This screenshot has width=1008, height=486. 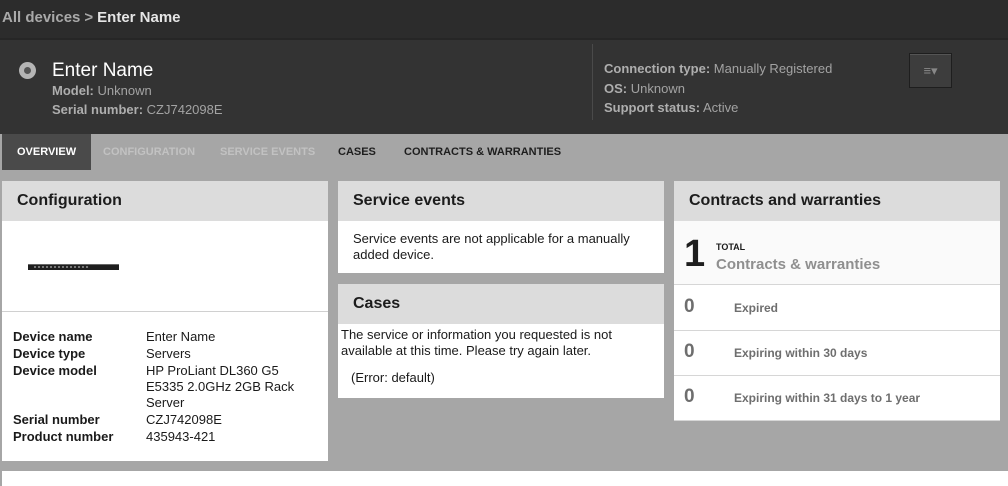 What do you see at coordinates (268, 152) in the screenshot?
I see `tab-service-events: Service events` at bounding box center [268, 152].